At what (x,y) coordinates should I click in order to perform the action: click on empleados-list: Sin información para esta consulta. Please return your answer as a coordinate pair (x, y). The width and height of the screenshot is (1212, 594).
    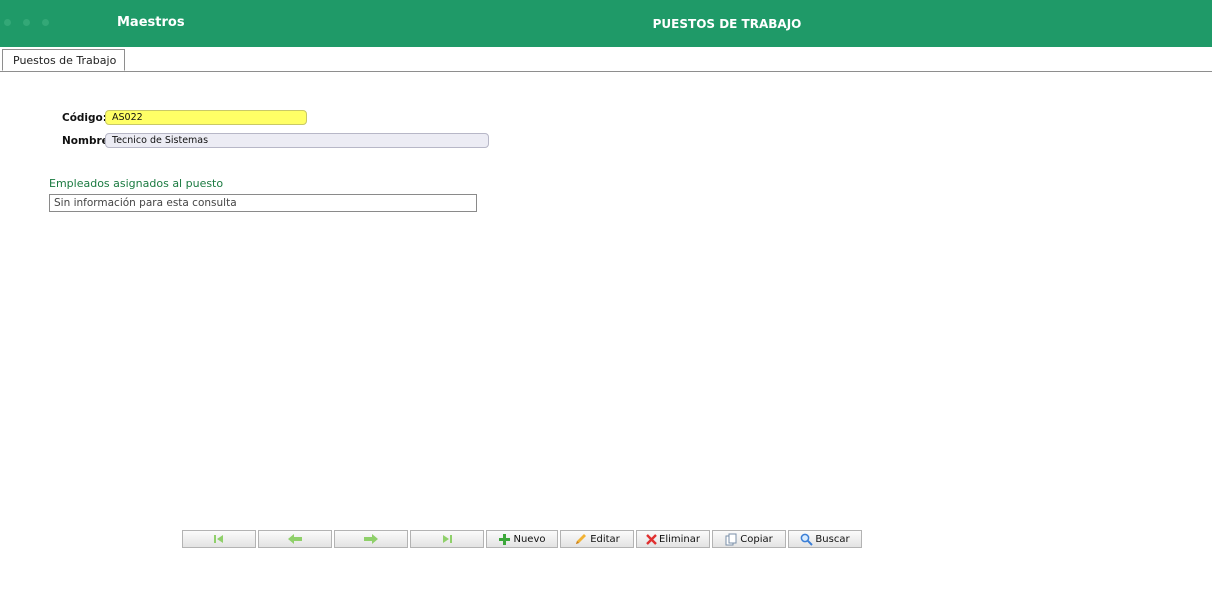
    Looking at the image, I should click on (263, 203).